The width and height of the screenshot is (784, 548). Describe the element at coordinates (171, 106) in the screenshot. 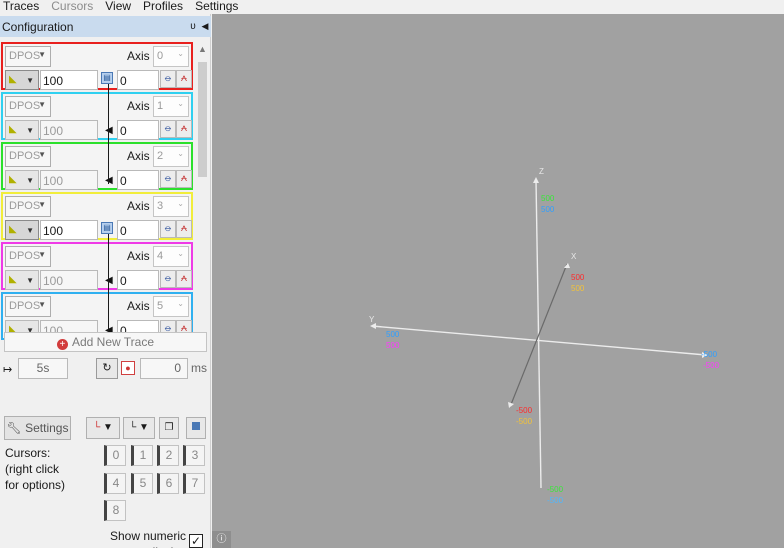

I see `axis-select: 1 ⌄` at that location.